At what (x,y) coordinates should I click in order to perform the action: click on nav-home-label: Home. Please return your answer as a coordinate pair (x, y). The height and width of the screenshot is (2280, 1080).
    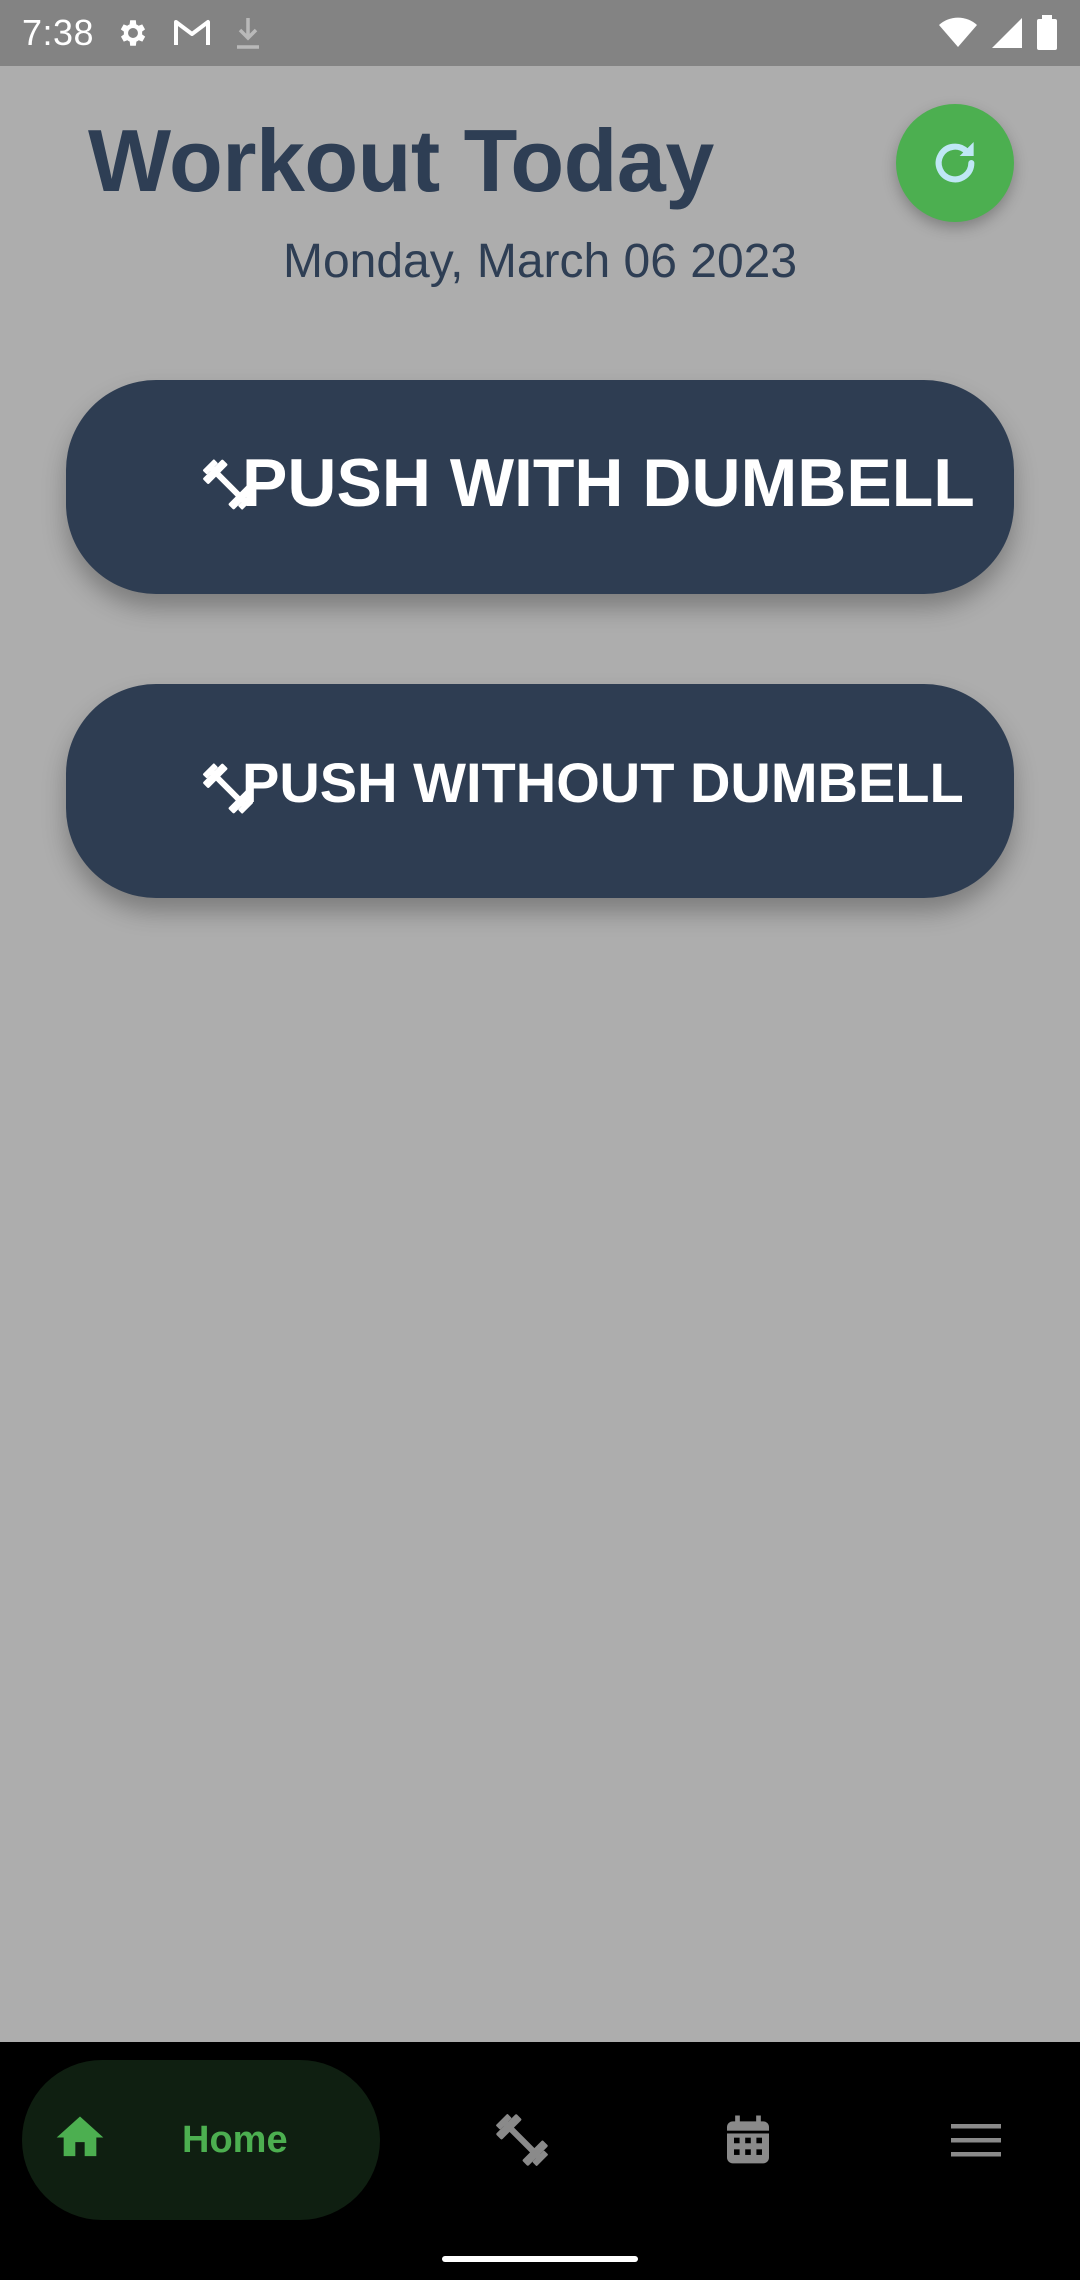
    Looking at the image, I should click on (235, 2139).